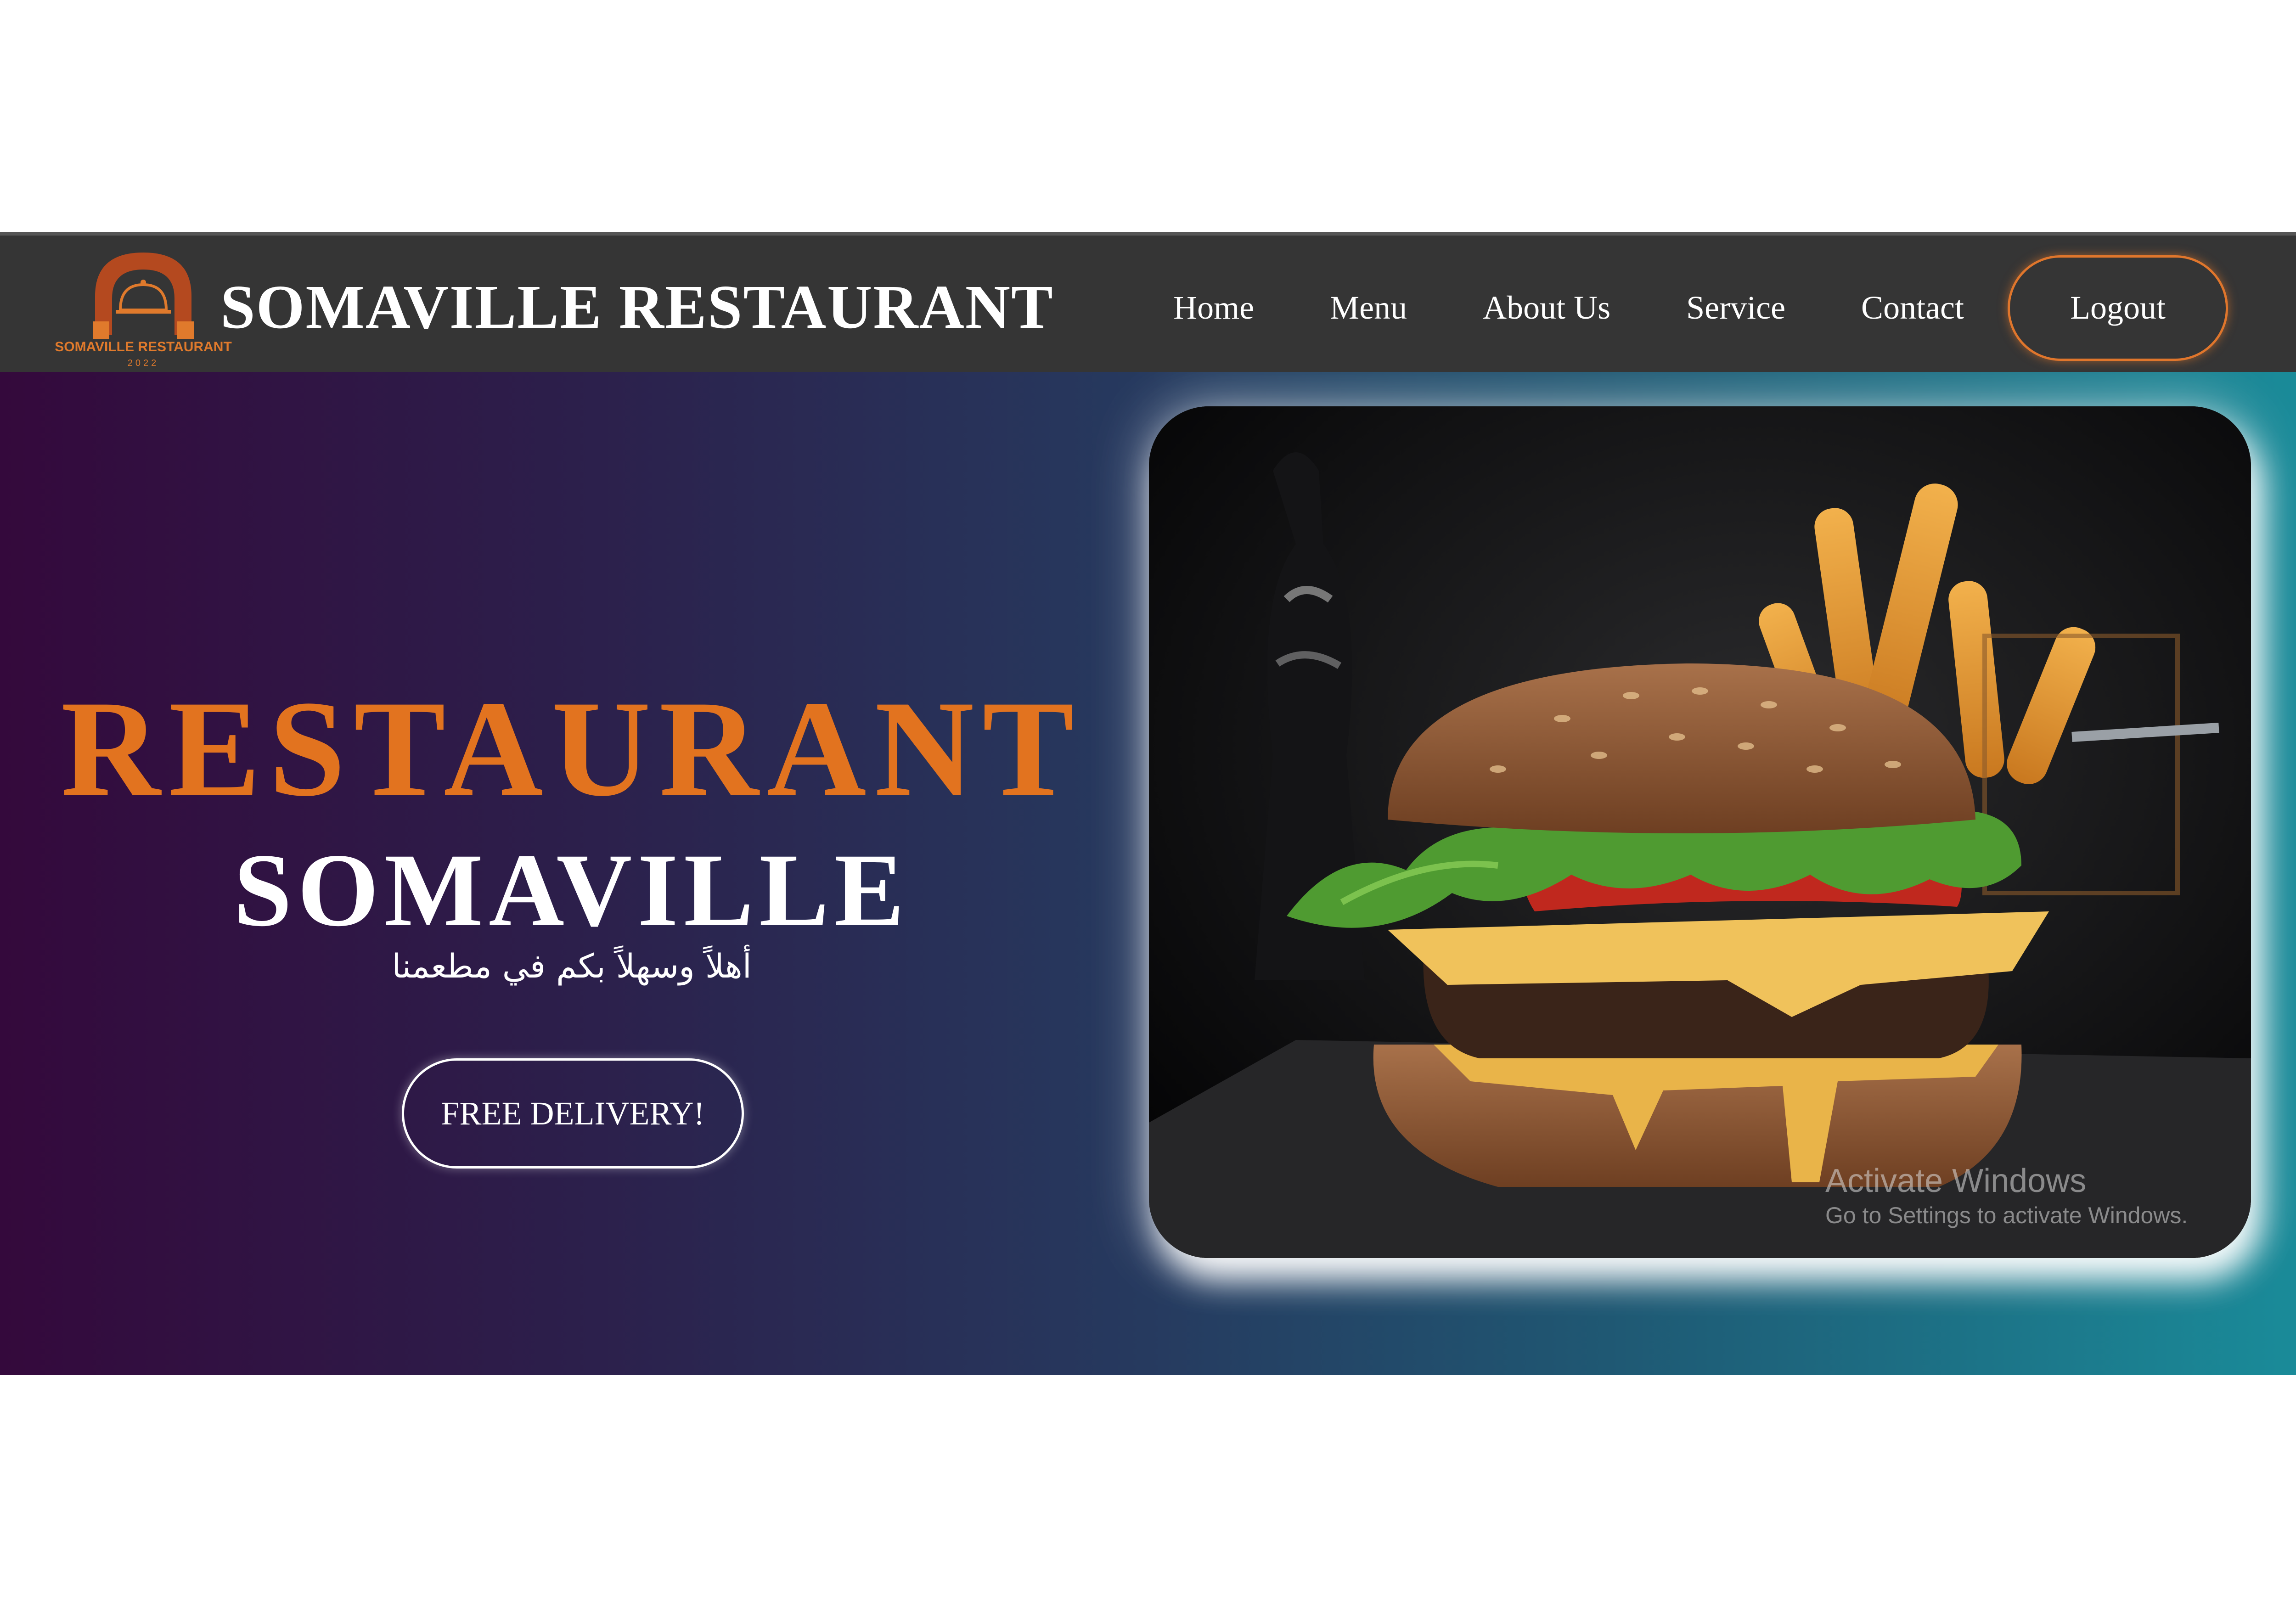  Describe the element at coordinates (143, 363) in the screenshot. I see `logo-year: 2022` at that location.